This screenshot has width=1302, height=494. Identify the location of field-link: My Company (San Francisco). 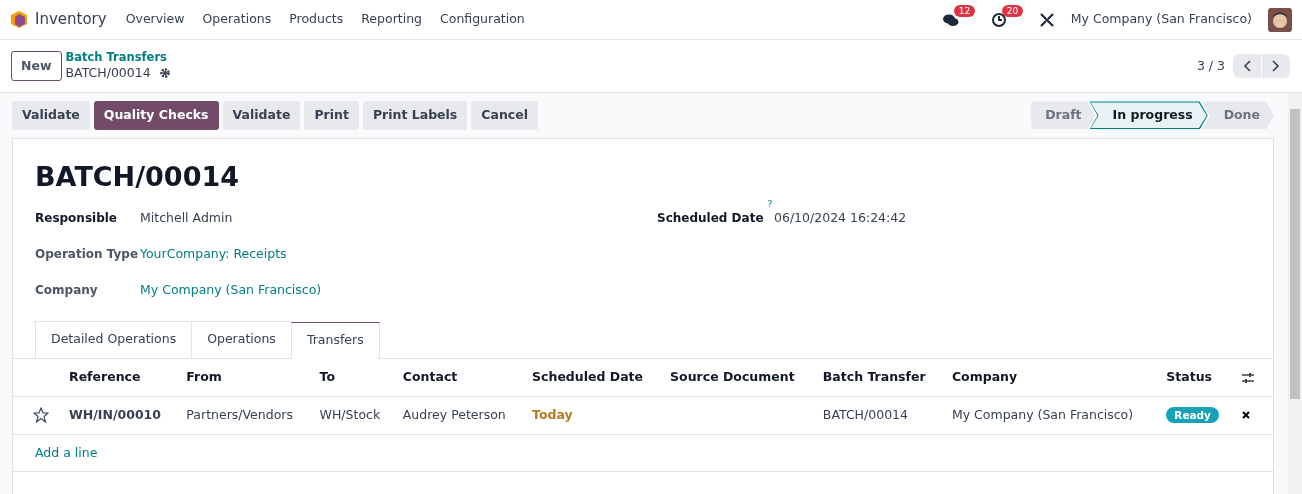
(231, 290).